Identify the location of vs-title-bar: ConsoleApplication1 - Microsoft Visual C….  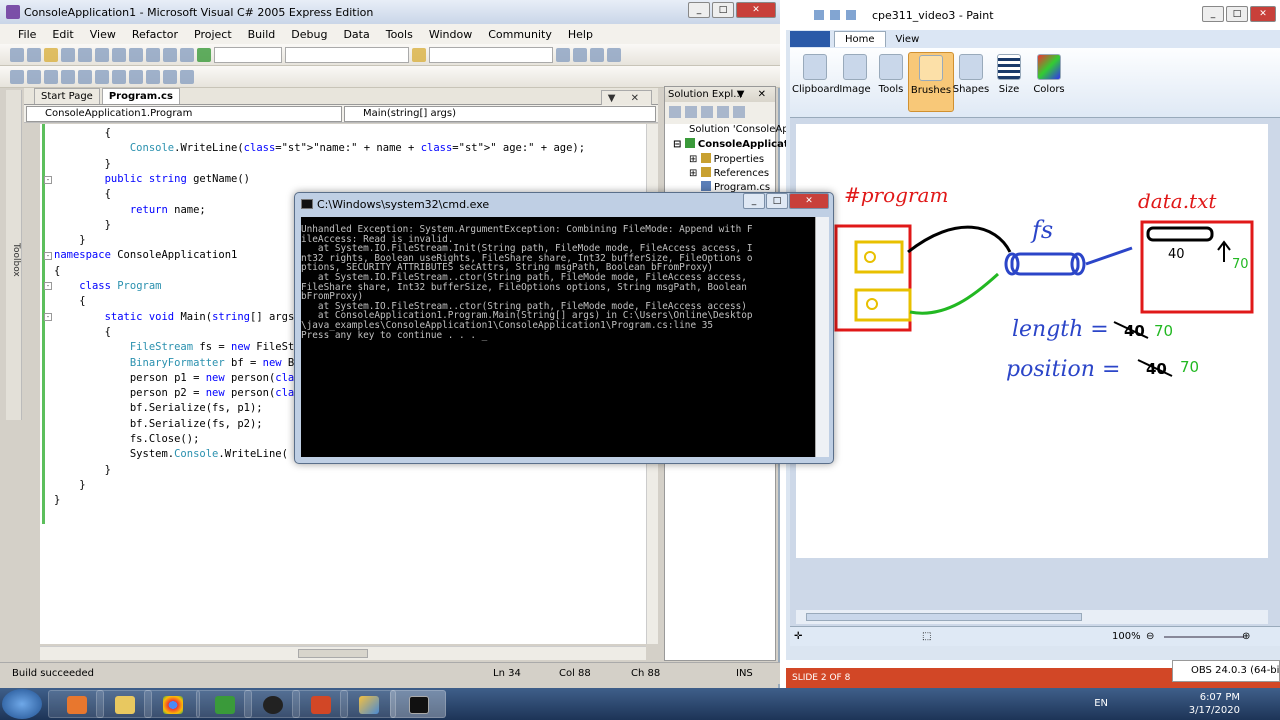
(390, 12).